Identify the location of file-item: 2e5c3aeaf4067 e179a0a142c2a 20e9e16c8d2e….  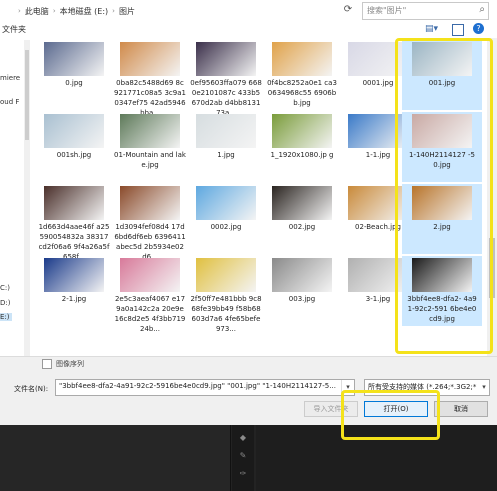
(150, 294).